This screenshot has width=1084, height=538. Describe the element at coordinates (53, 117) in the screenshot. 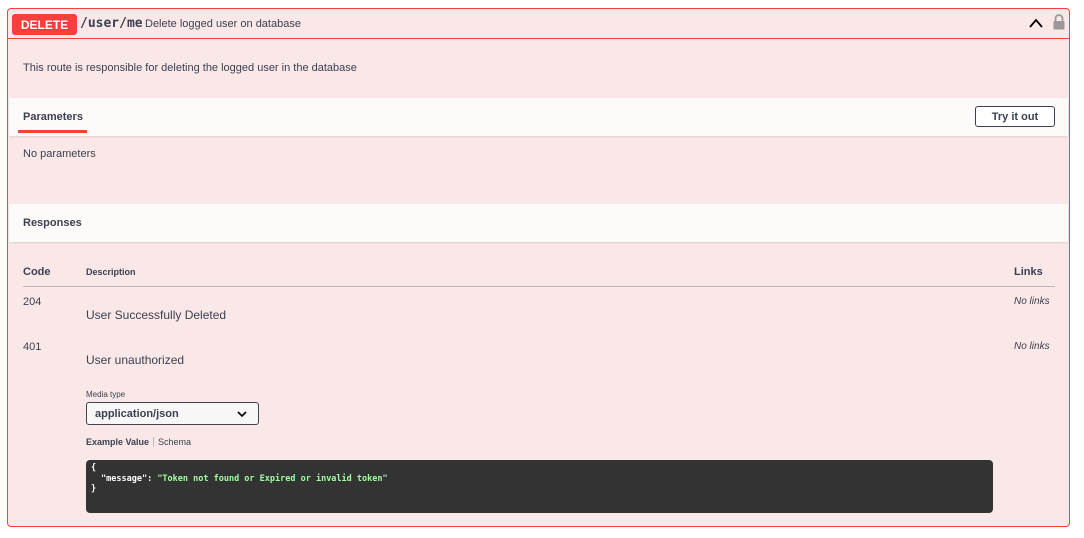

I see `tab-parameters: Parameters` at that location.